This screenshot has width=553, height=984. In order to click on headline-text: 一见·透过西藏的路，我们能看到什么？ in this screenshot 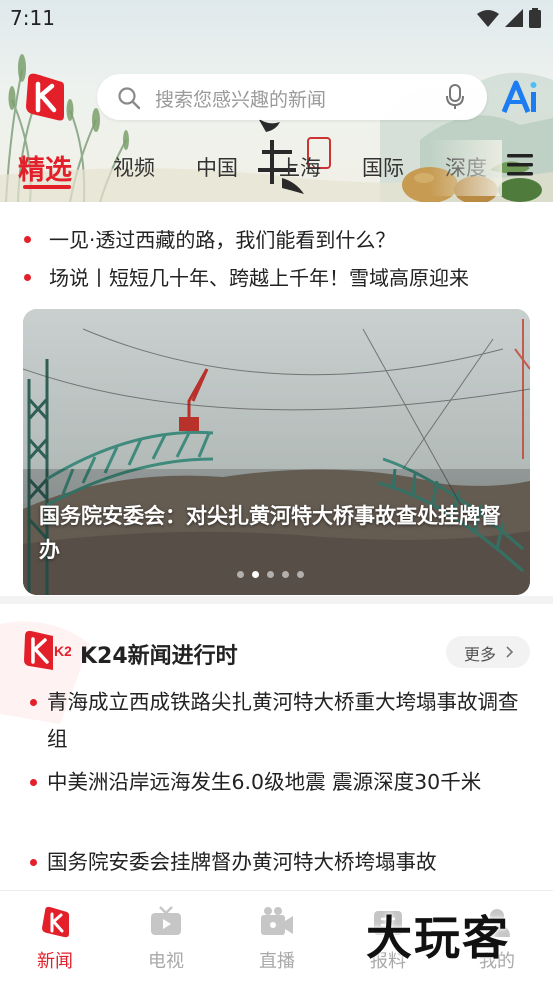, I will do `click(222, 240)`.